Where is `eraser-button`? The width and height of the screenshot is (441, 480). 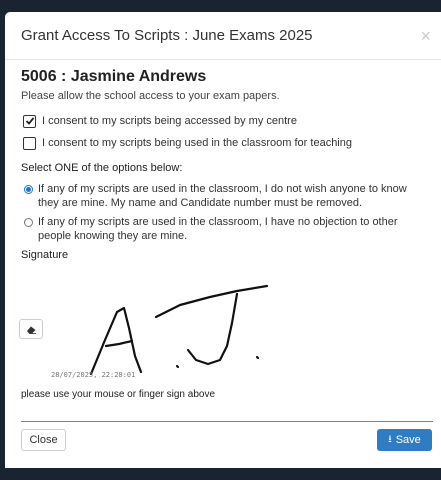
eraser-button is located at coordinates (31, 329).